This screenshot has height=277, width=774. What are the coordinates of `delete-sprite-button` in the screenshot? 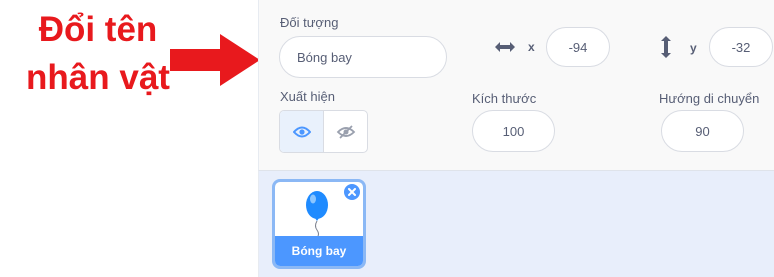 It's located at (352, 192).